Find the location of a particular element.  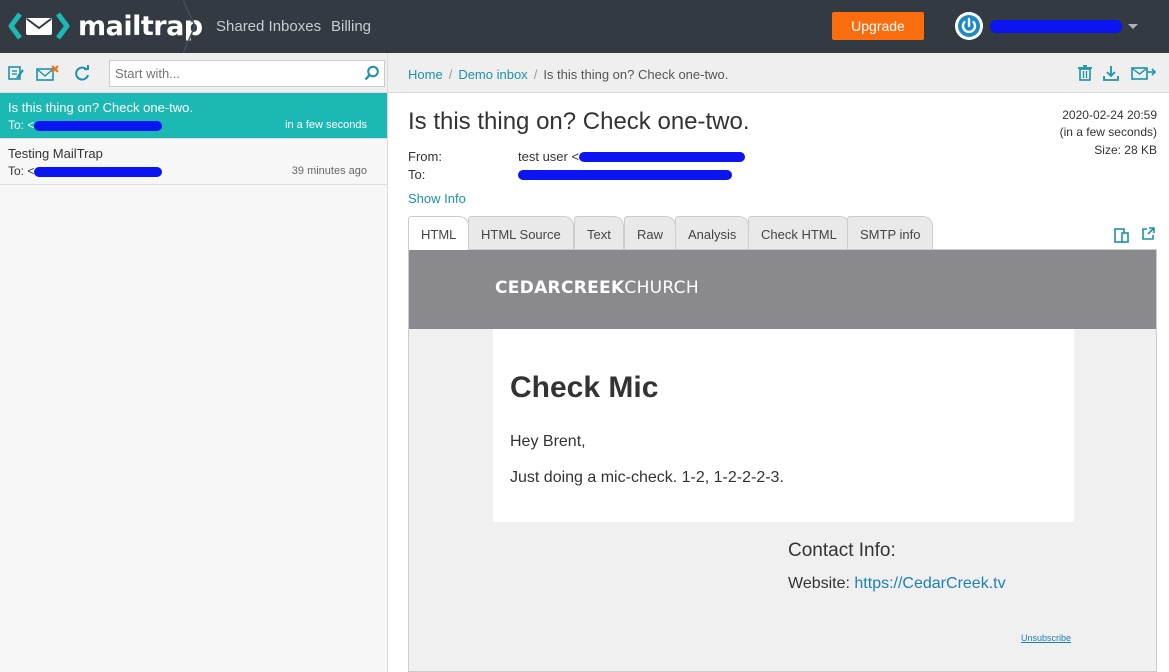

to-label: To: is located at coordinates (417, 174).